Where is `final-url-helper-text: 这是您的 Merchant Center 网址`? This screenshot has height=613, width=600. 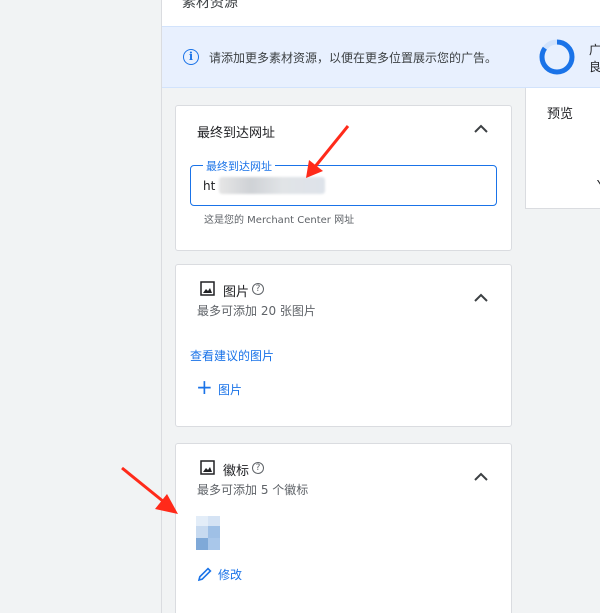
final-url-helper-text: 这是您的 Merchant Center 网址 is located at coordinates (279, 220).